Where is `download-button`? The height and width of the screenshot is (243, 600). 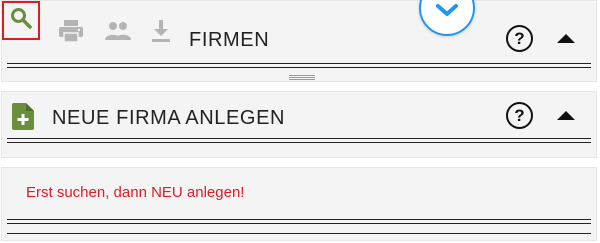
download-button is located at coordinates (161, 33).